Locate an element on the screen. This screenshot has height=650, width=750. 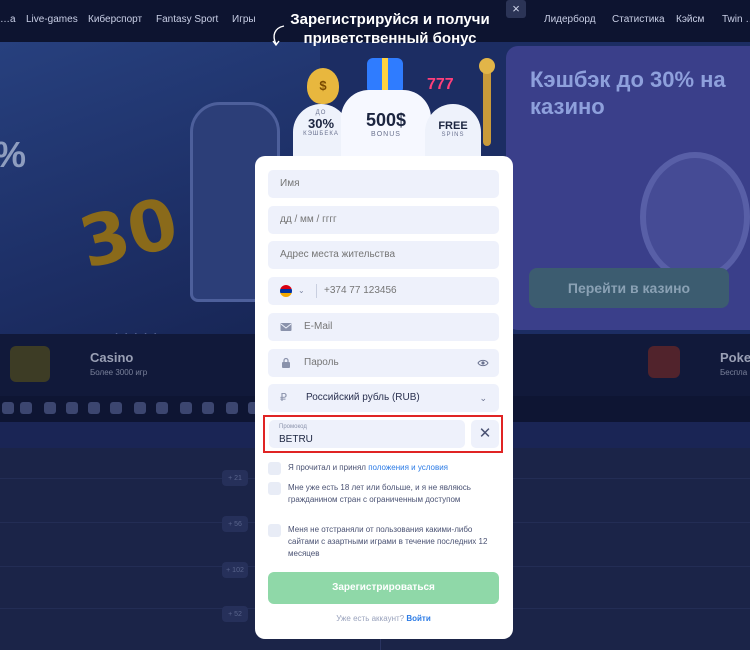
bonus-slot: 500$ BONUS is located at coordinates (386, 126).